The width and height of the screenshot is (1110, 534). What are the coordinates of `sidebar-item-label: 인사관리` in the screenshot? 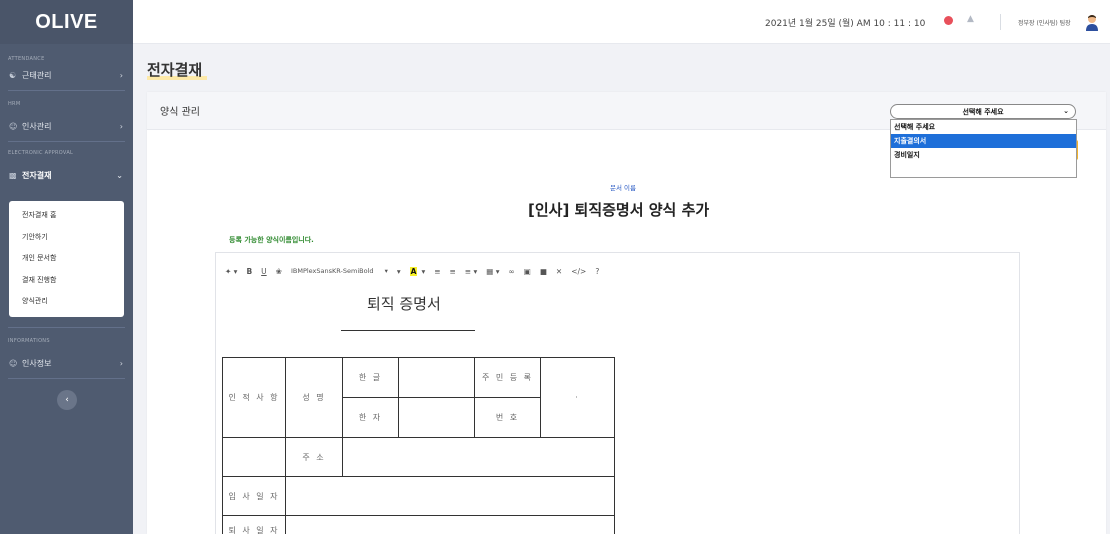 It's located at (37, 126).